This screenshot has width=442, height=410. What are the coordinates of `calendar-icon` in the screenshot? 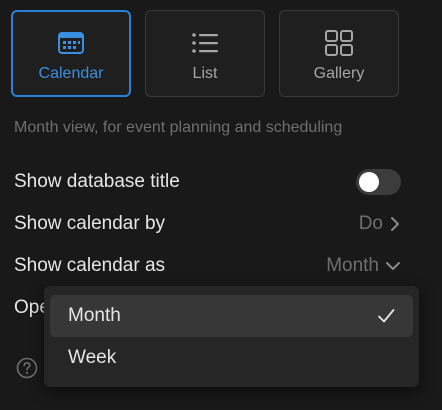 It's located at (71, 43).